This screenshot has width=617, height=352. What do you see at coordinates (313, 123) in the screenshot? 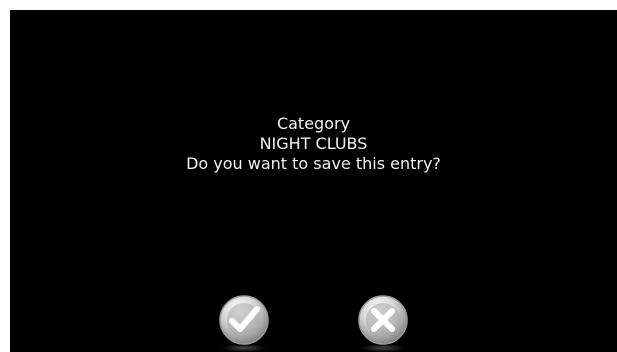
I see `category-label: Category` at bounding box center [313, 123].